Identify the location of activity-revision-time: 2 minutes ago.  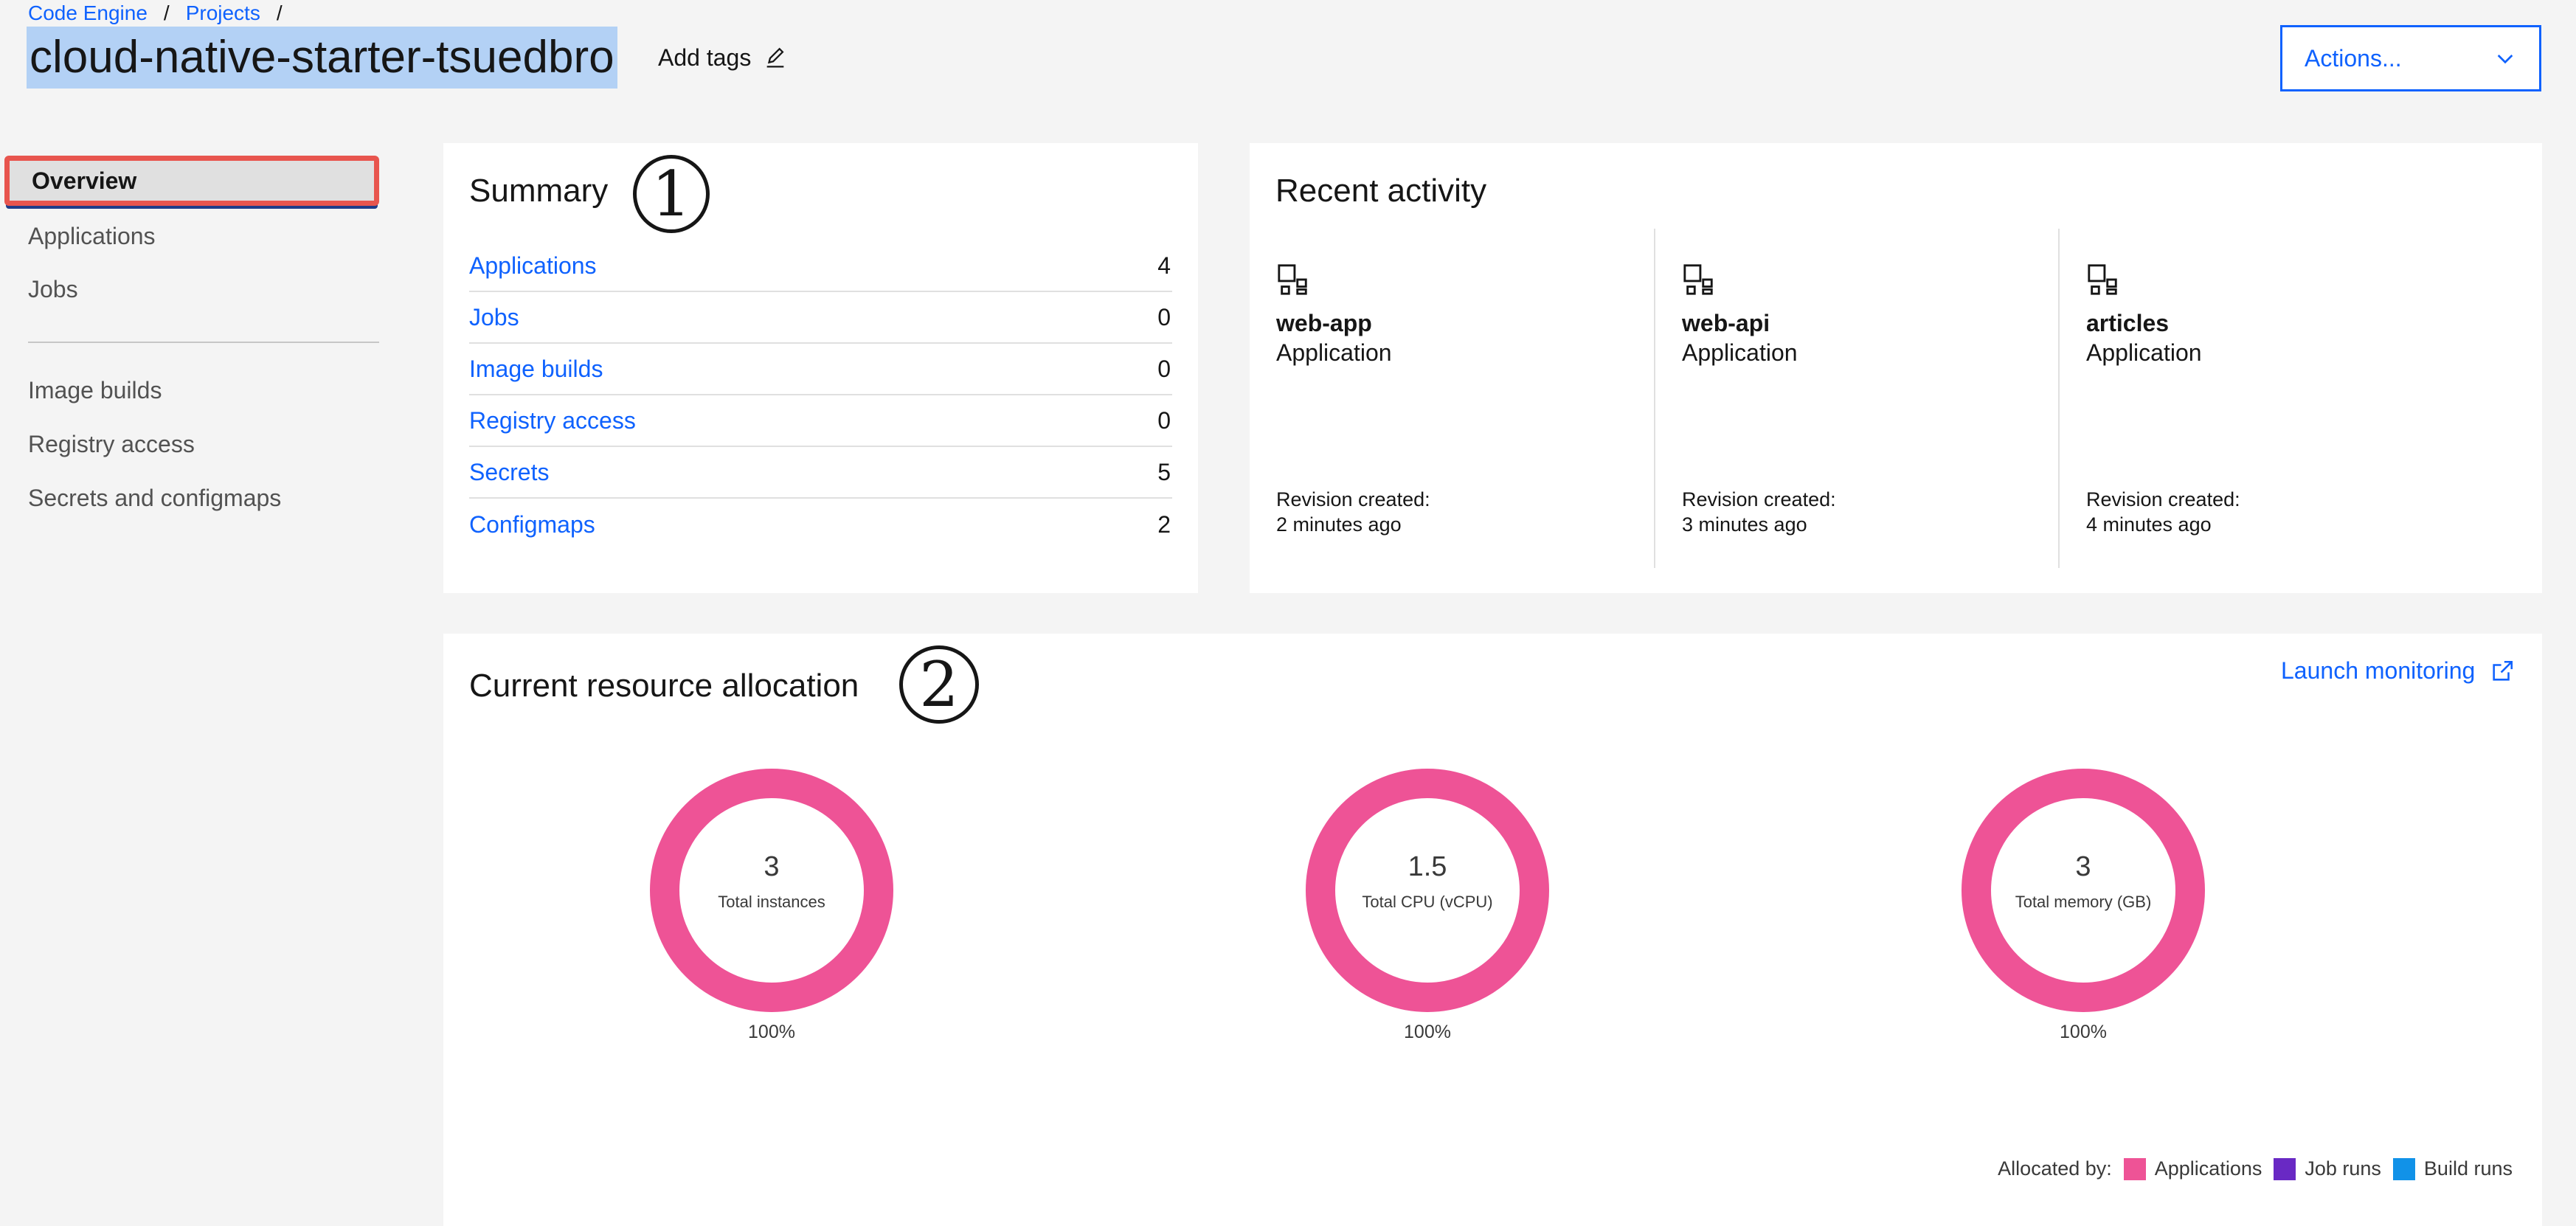
(1339, 524).